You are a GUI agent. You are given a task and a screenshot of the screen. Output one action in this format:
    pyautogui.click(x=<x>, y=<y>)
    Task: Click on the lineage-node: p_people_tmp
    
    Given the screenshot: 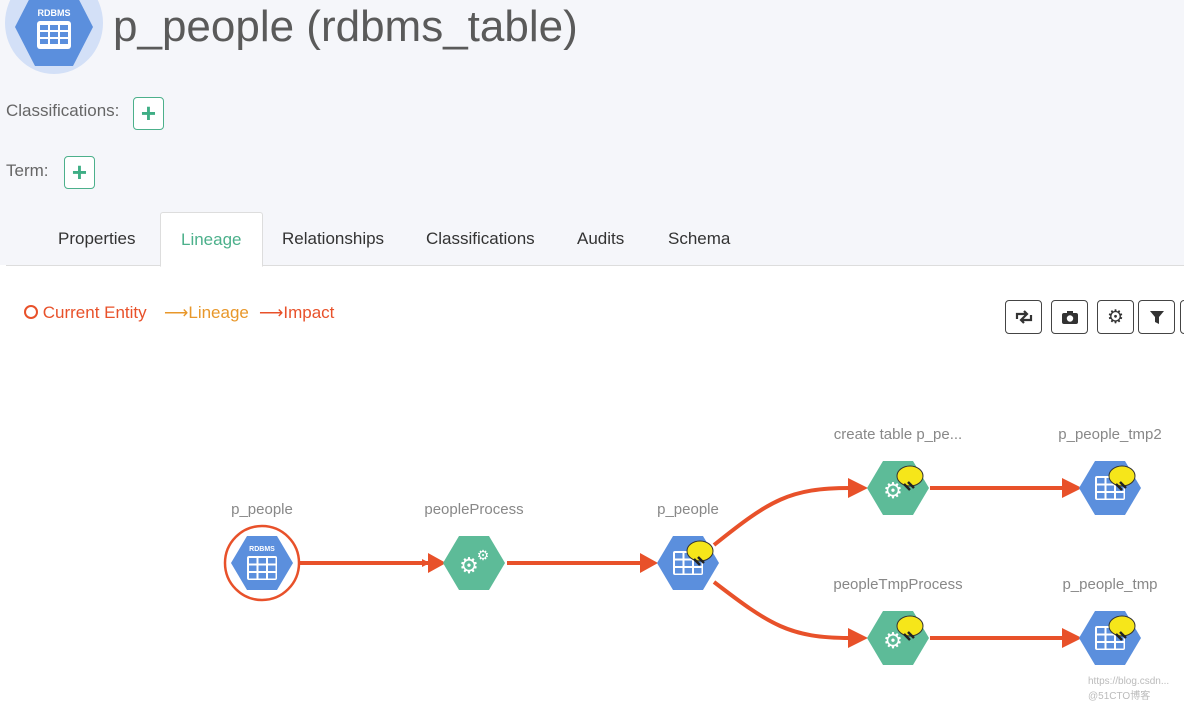 What is the action you would take?
    pyautogui.click(x=1110, y=620)
    